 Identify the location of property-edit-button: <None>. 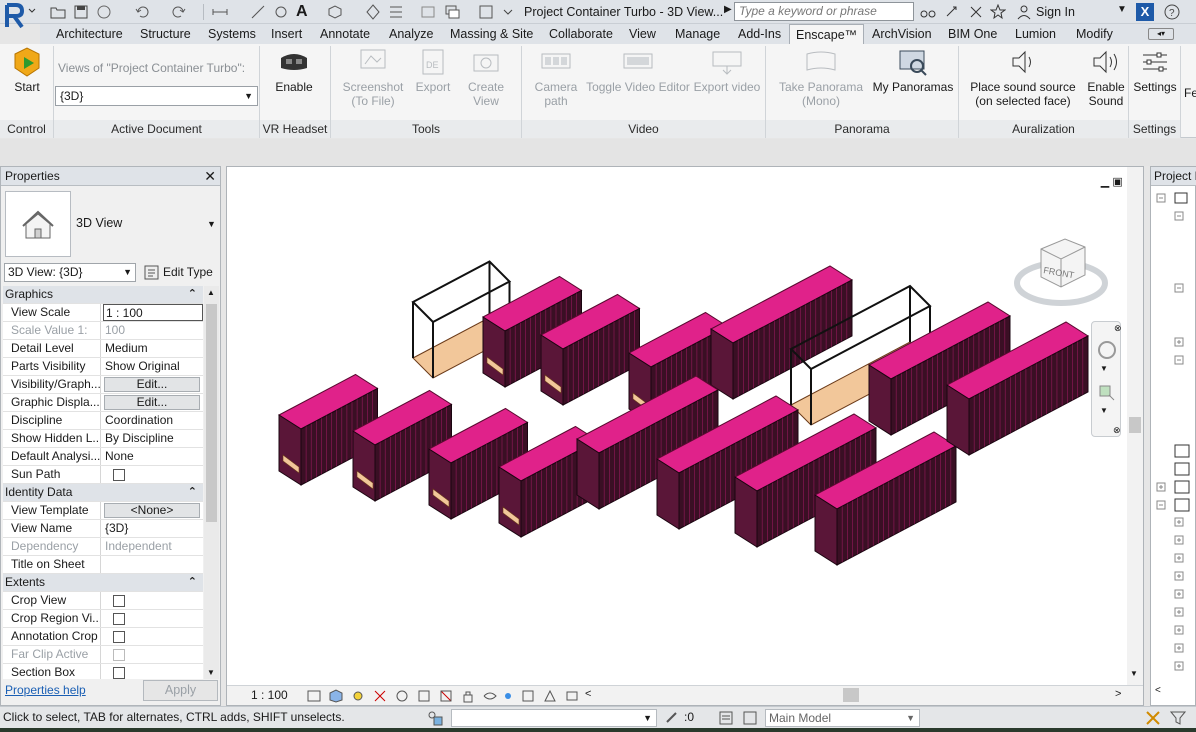
(152, 510).